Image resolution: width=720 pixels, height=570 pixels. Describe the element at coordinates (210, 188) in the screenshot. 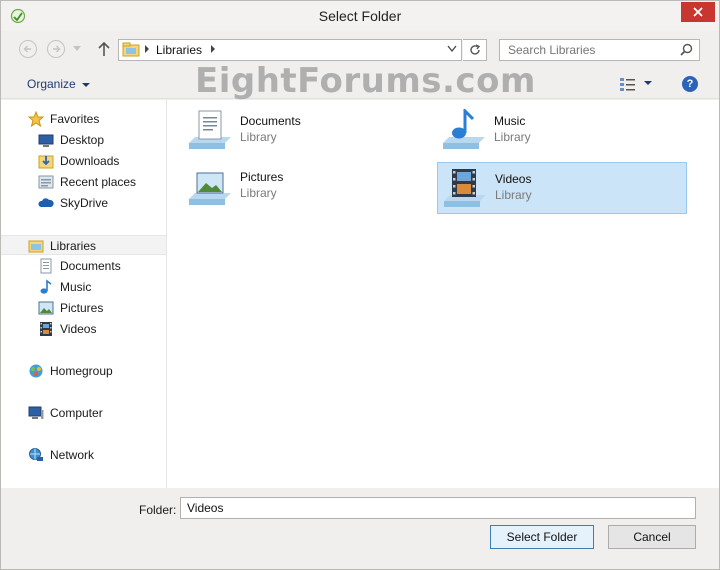

I see `pictures-library-icon` at that location.